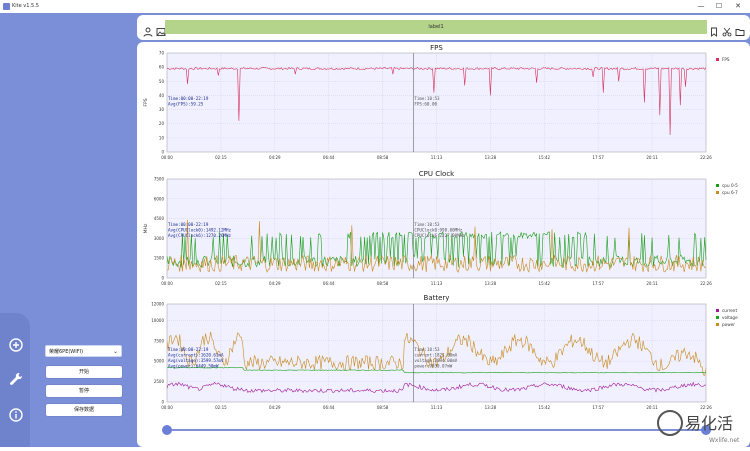  What do you see at coordinates (652, 157) in the screenshot?
I see `x-tick-label: 20:11` at bounding box center [652, 157].